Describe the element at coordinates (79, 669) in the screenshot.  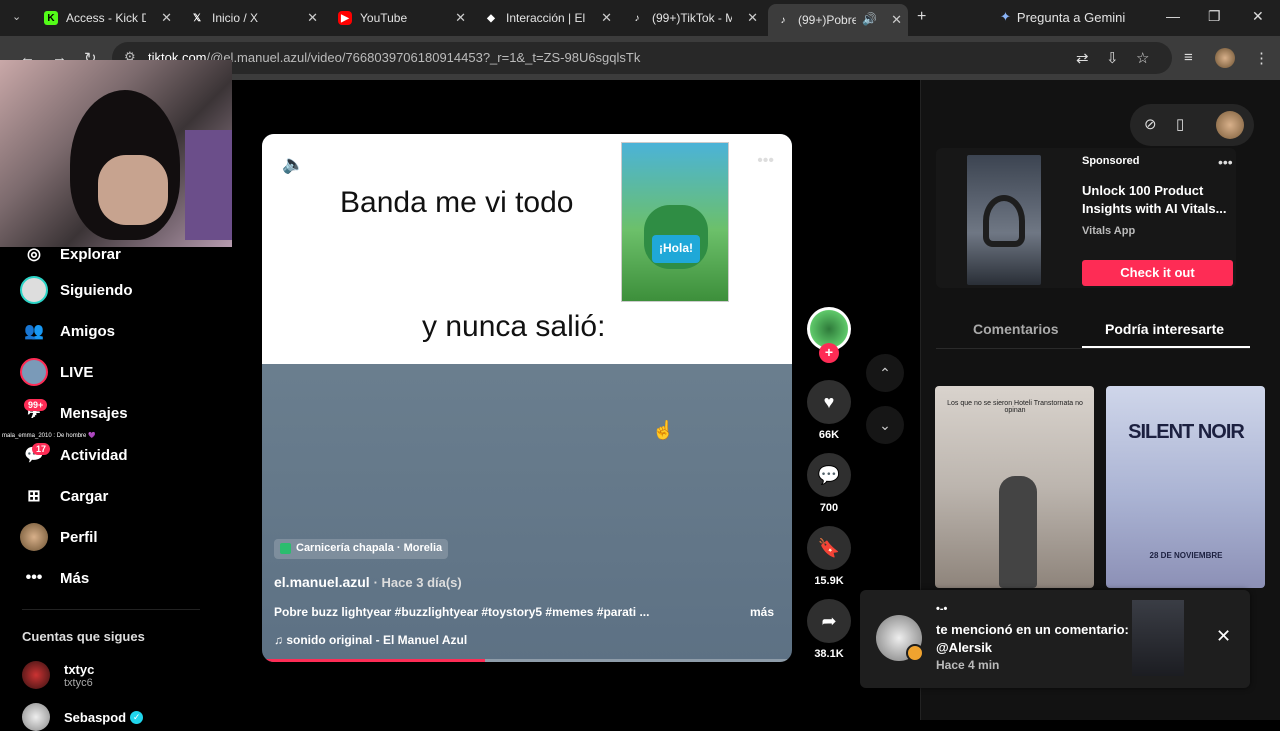
I see `account-name: txtyc` at that location.